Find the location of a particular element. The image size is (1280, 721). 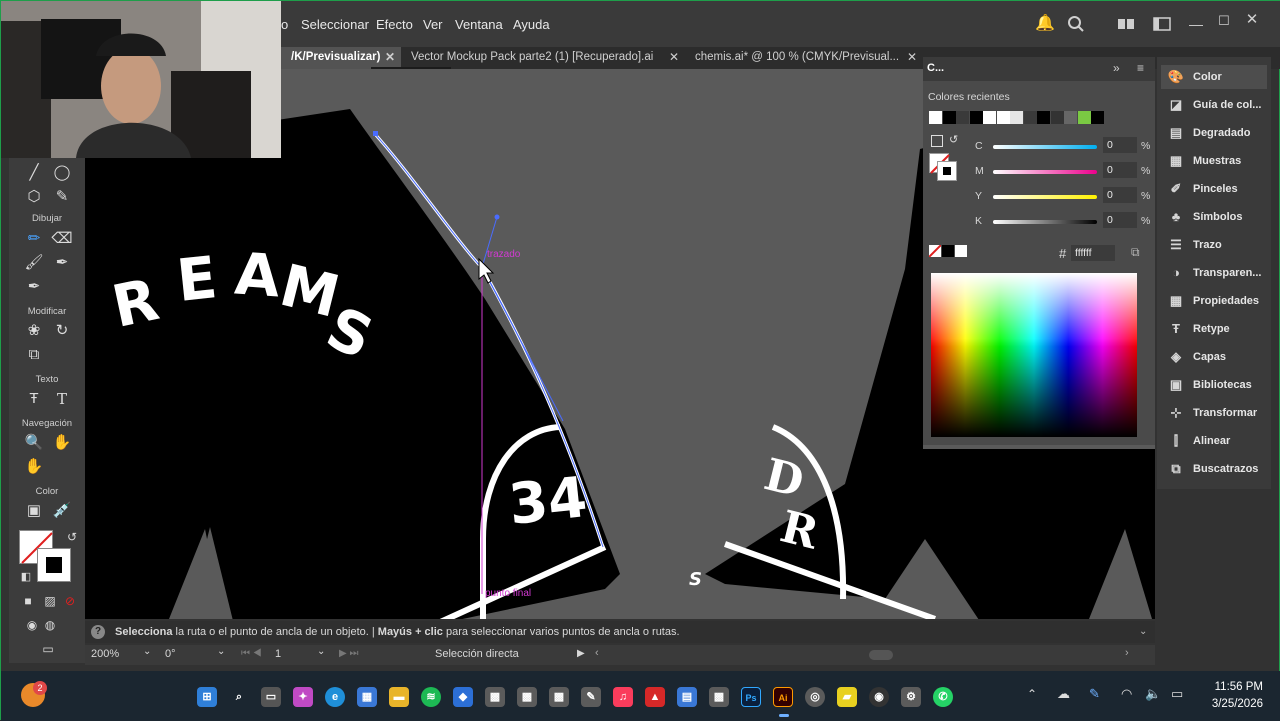

search-icon is located at coordinates (1076, 24).